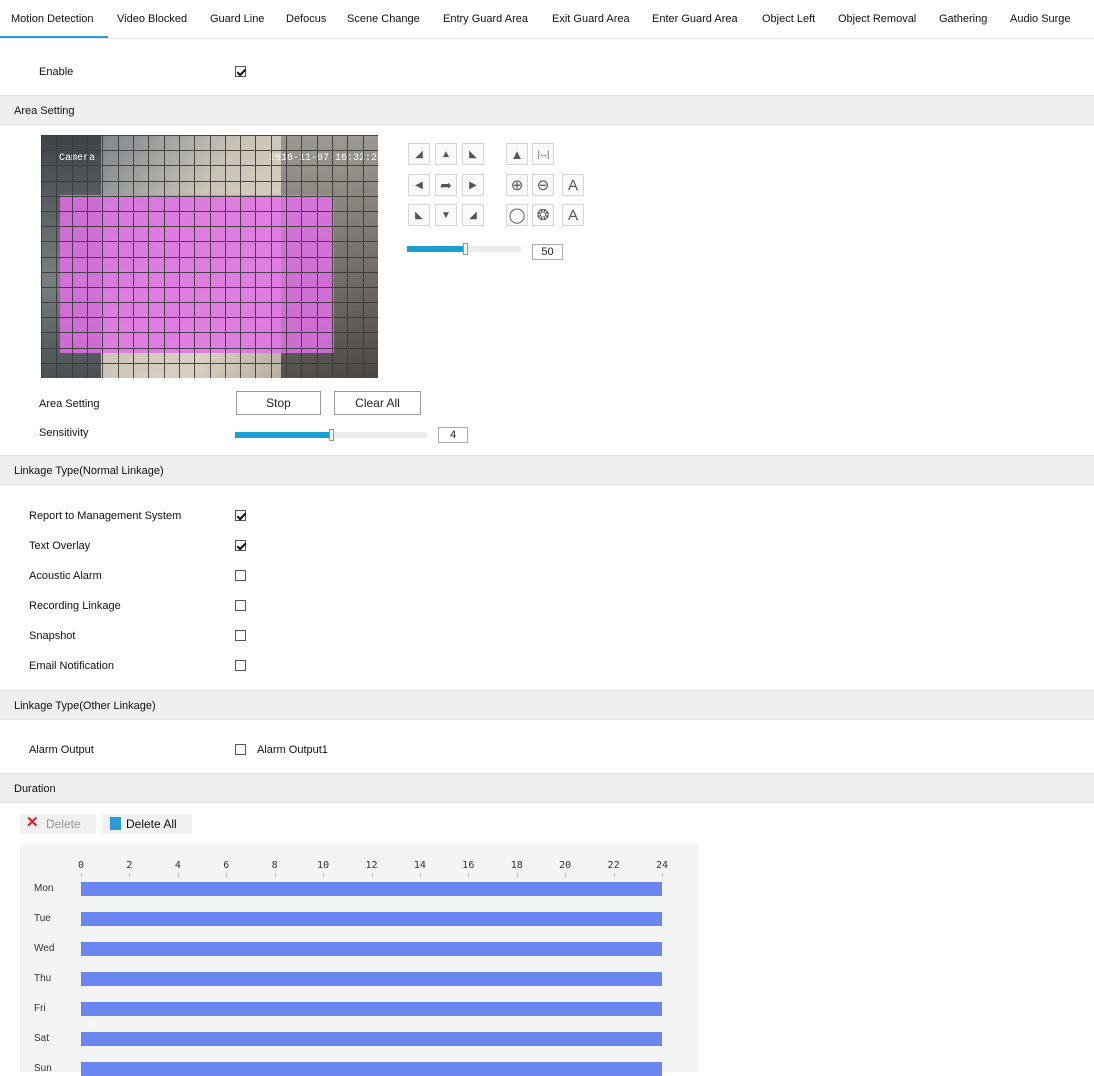 The image size is (1094, 1076). Describe the element at coordinates (377, 403) in the screenshot. I see `clear-all-button: Clear All` at that location.